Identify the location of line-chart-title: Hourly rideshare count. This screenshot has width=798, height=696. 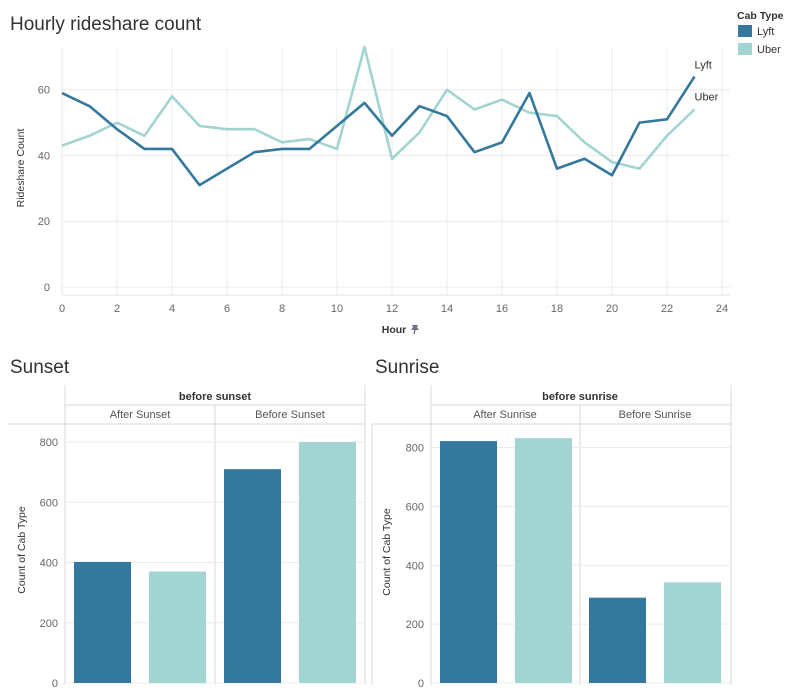
(106, 24).